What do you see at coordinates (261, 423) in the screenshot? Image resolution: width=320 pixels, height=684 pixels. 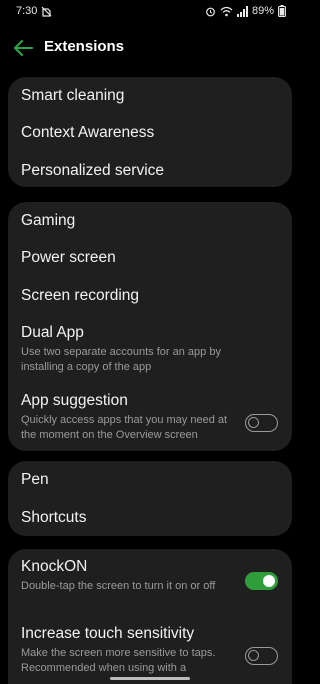 I see `app-suggestion-toggle` at bounding box center [261, 423].